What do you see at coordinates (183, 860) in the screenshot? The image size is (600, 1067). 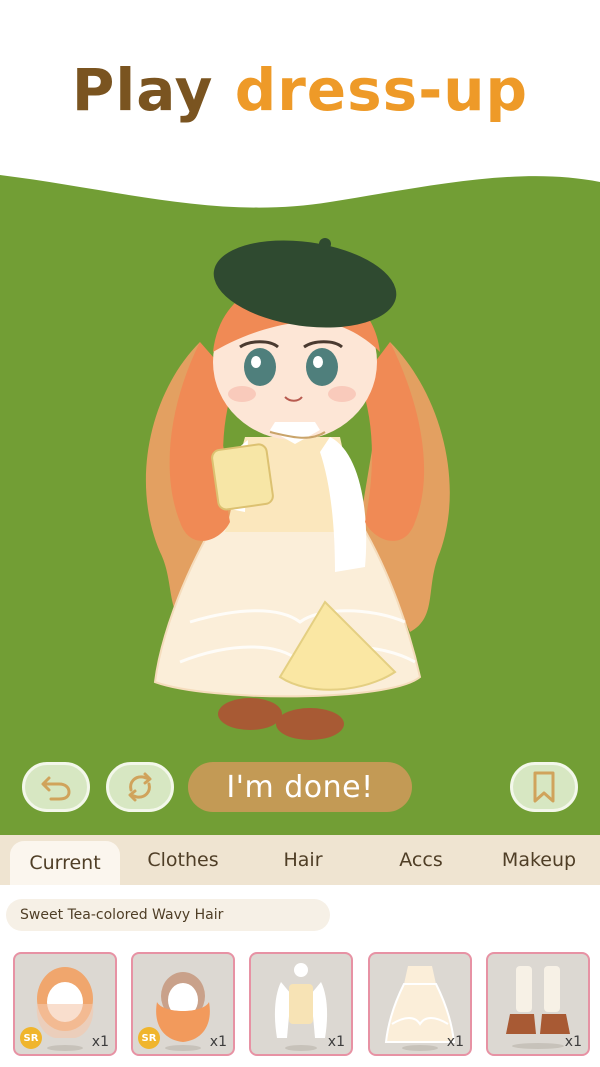 I see `tab-clothes: Clothes` at bounding box center [183, 860].